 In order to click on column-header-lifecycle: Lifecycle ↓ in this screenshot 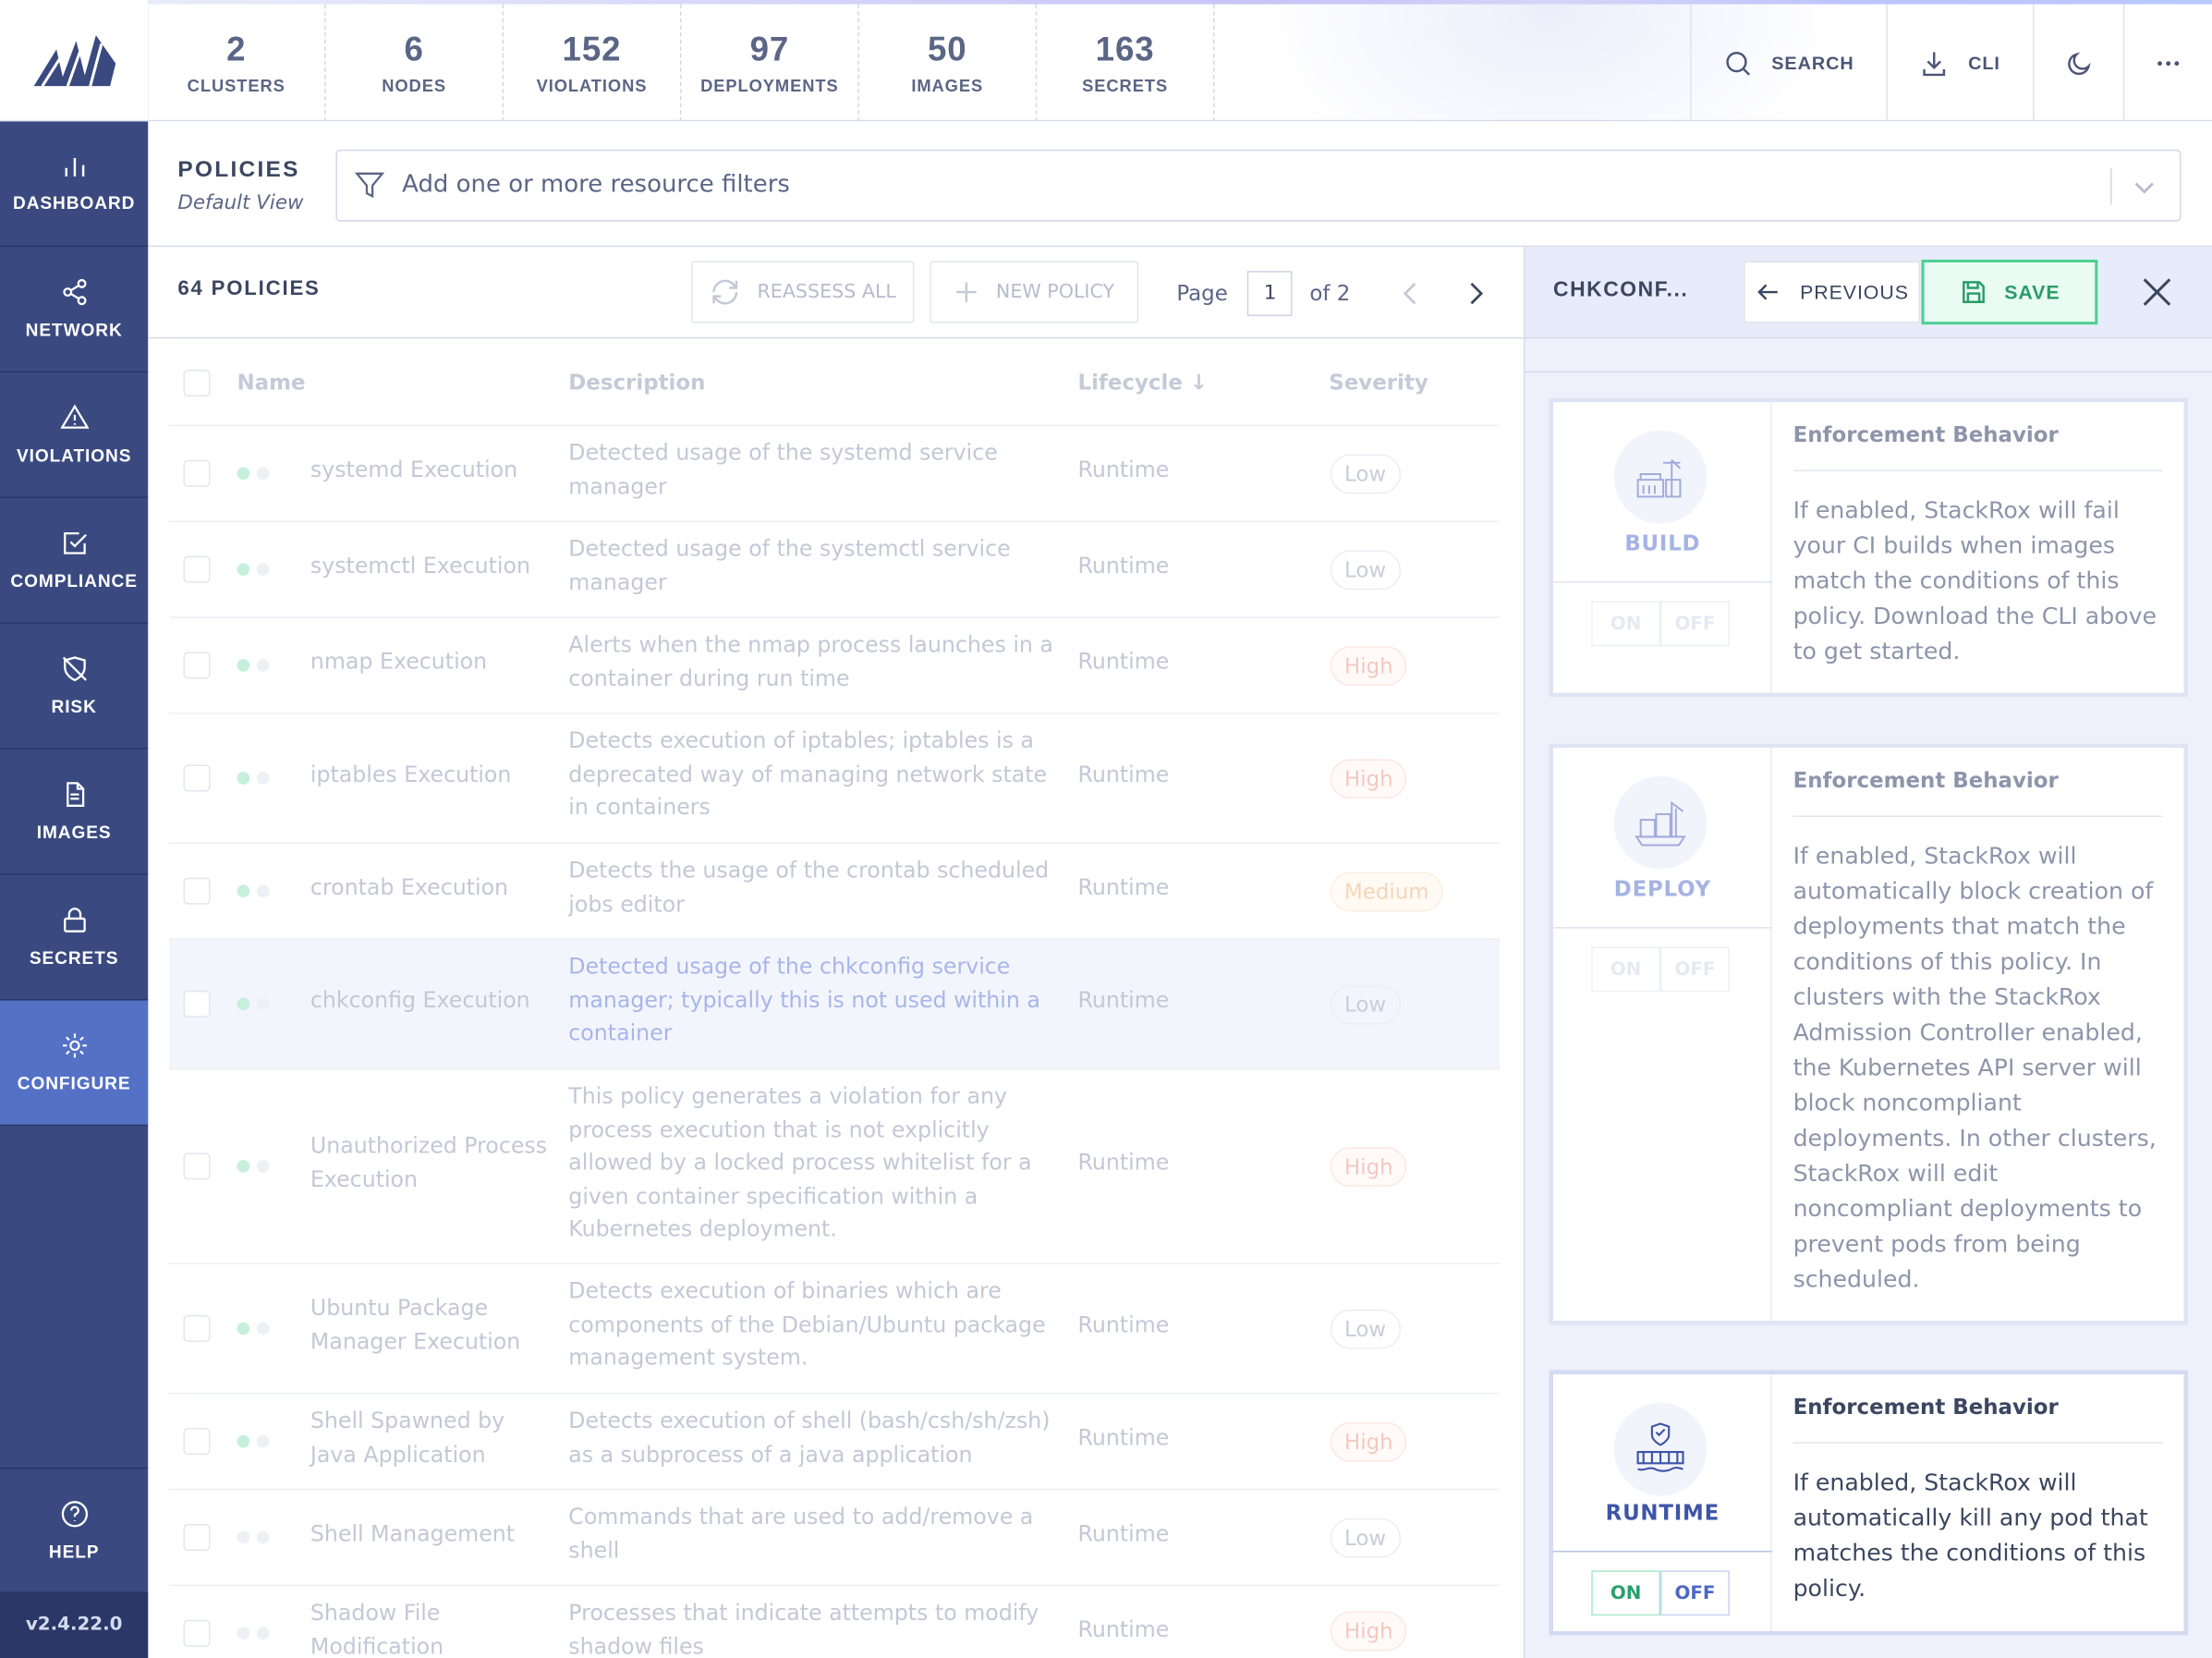, I will do `click(1142, 383)`.